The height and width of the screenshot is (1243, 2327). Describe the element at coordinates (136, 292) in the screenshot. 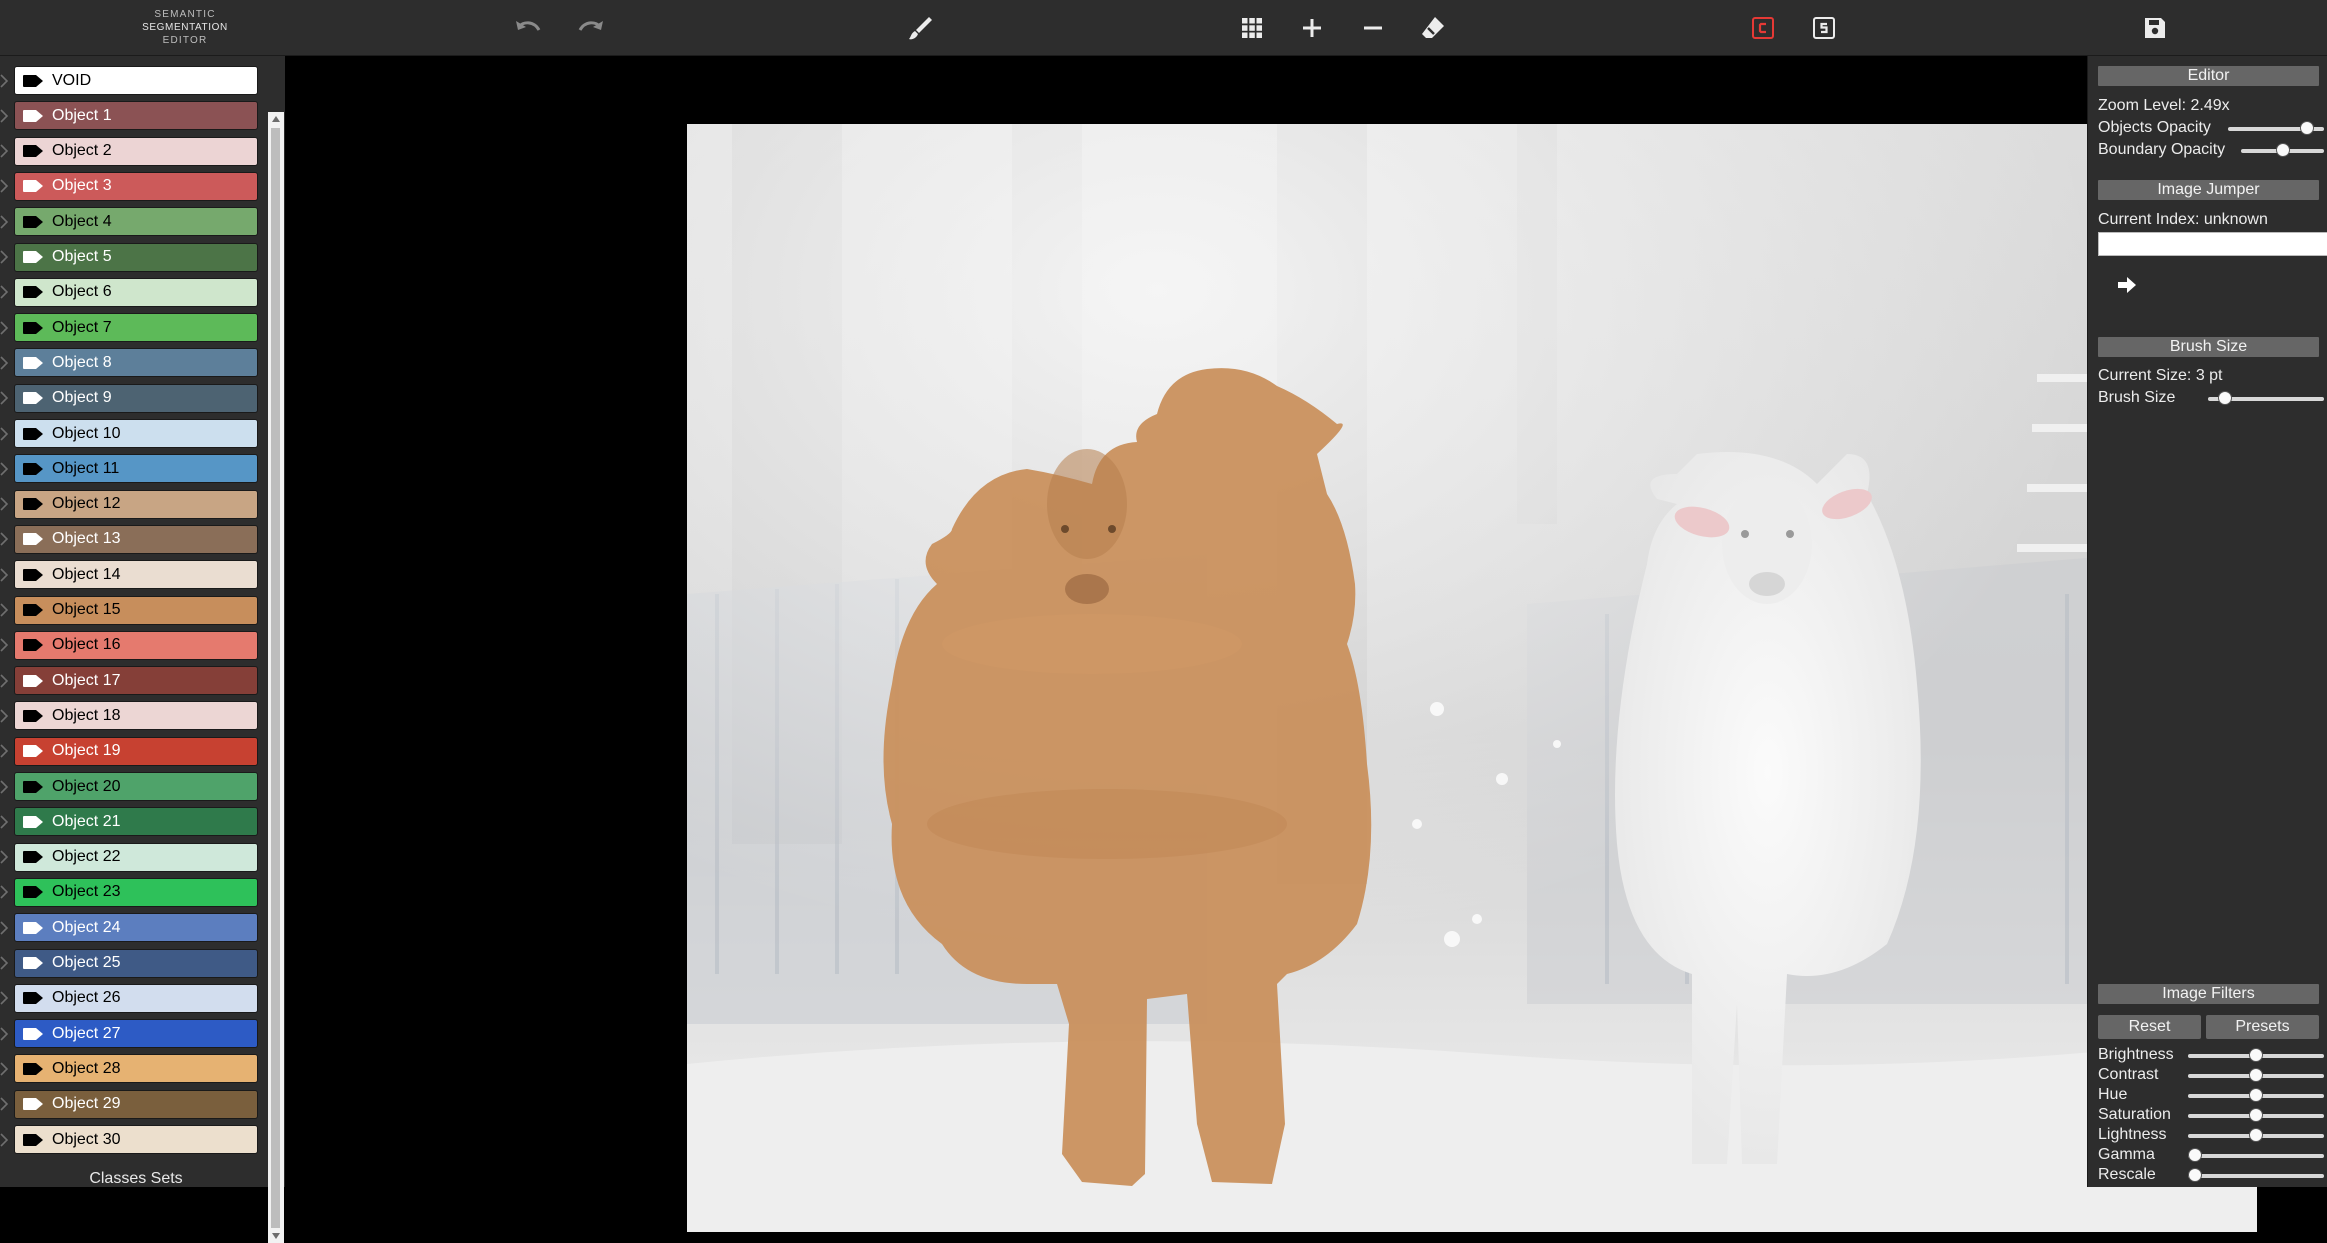

I see `class-item: Object 6` at that location.